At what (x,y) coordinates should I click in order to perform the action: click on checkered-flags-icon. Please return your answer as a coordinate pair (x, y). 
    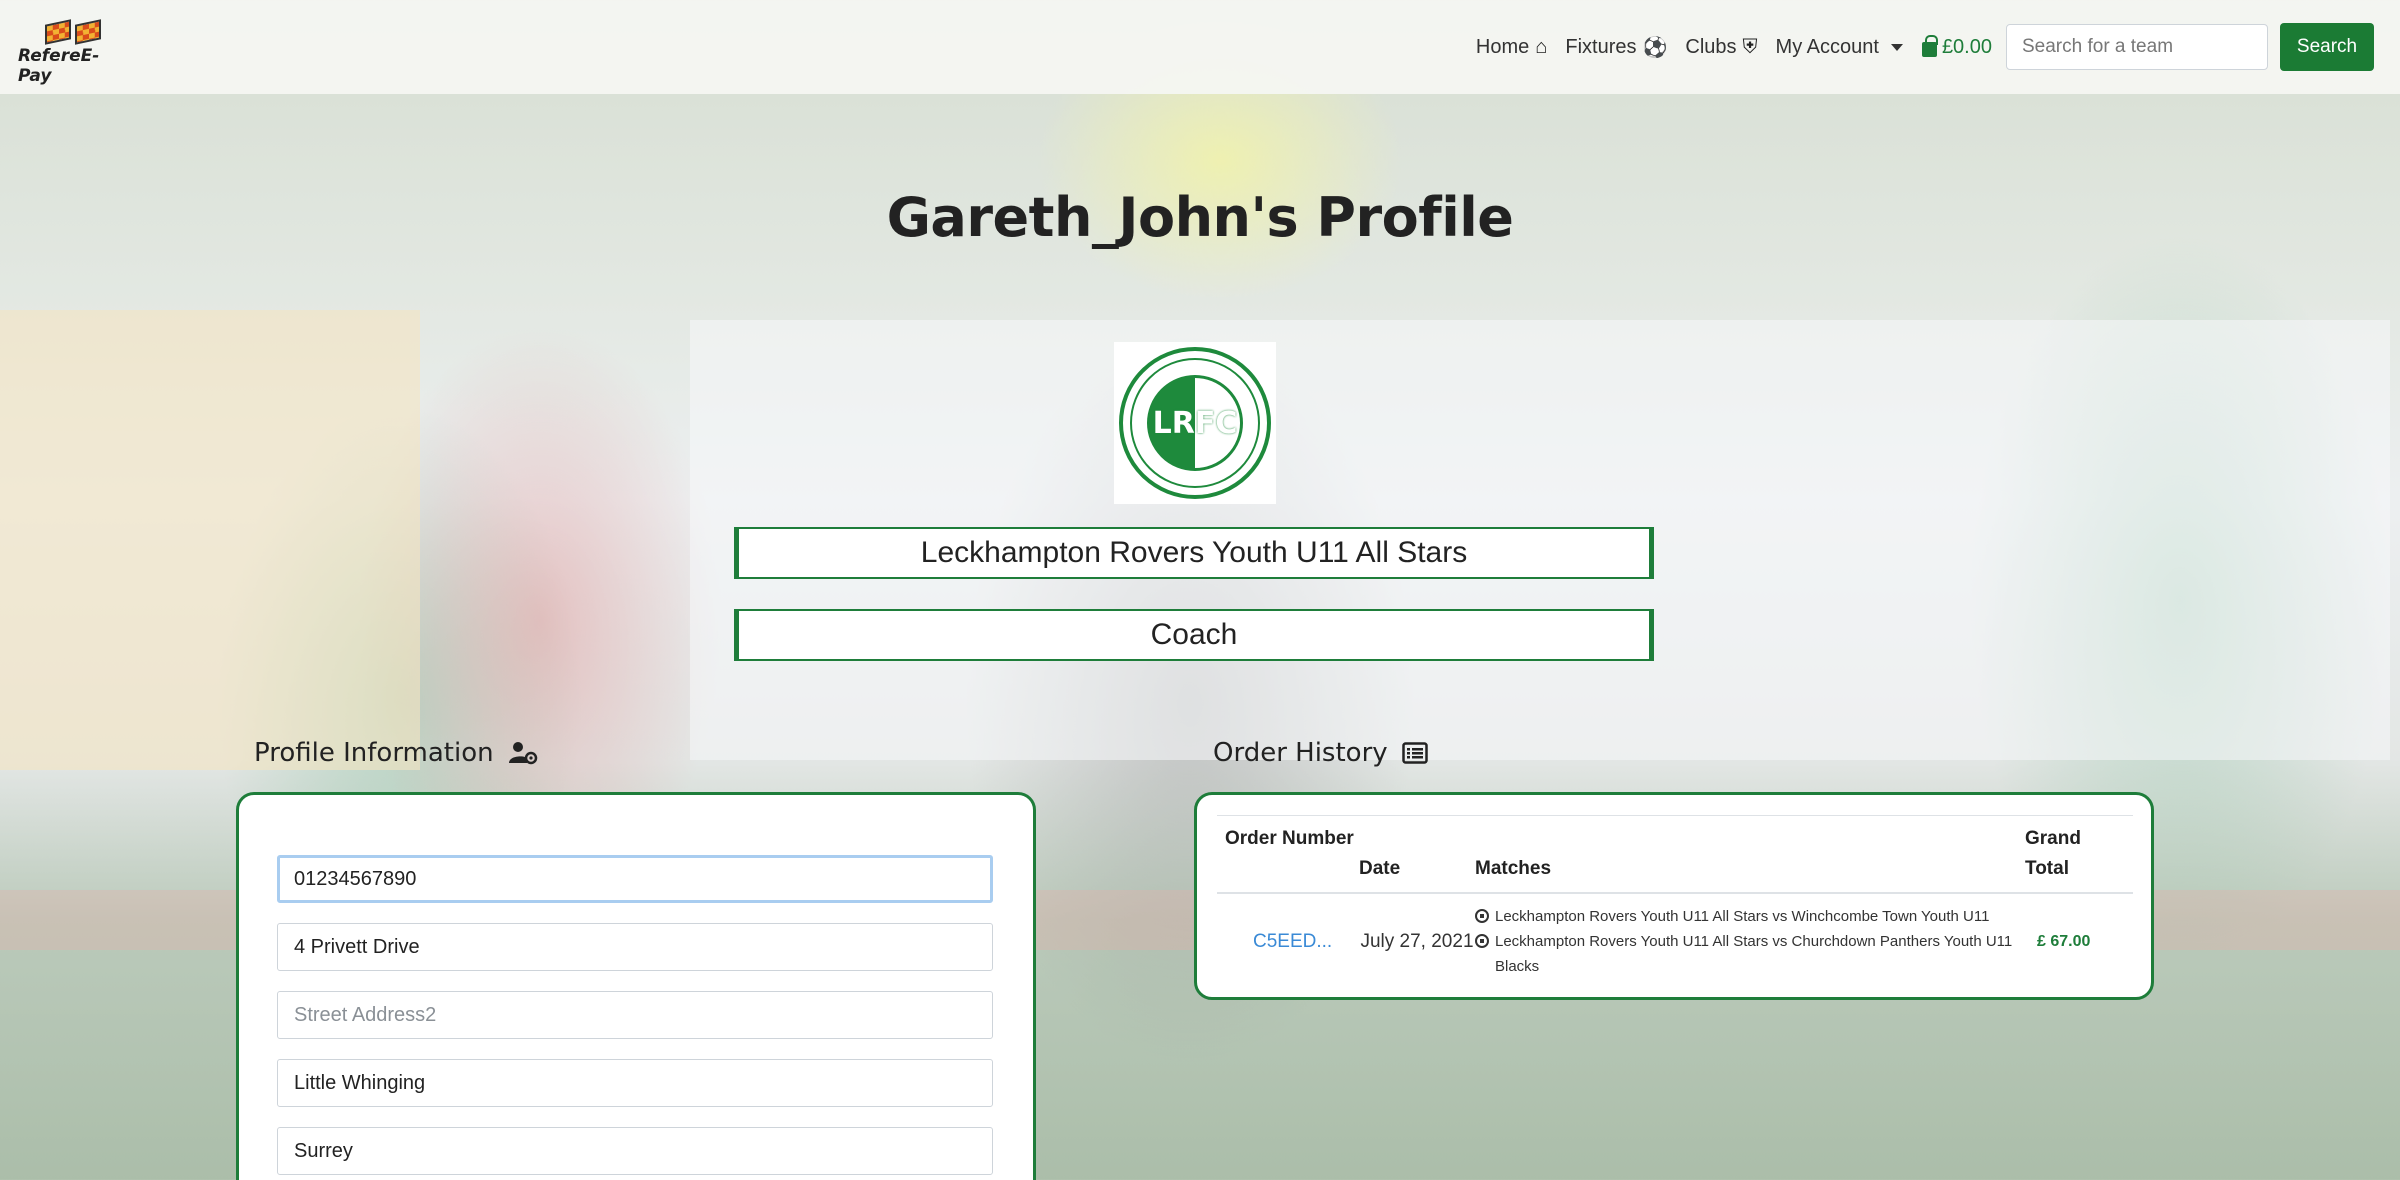
    Looking at the image, I should click on (73, 26).